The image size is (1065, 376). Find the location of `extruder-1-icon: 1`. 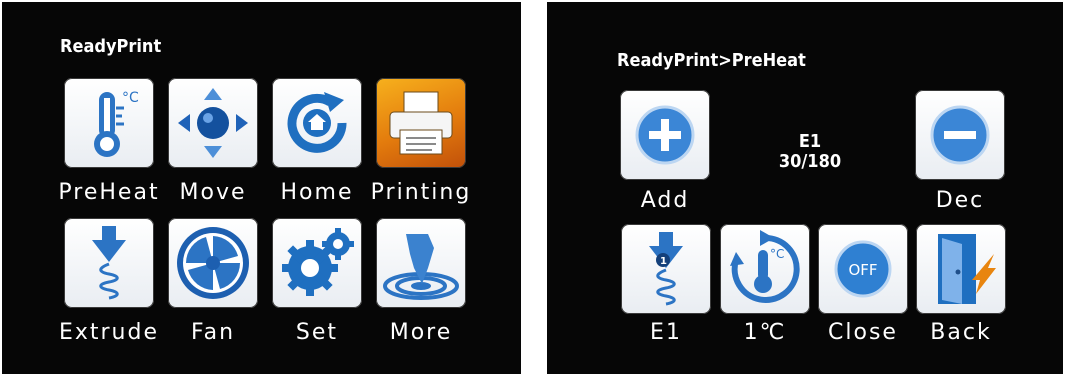

extruder-1-icon: 1 is located at coordinates (666, 269).